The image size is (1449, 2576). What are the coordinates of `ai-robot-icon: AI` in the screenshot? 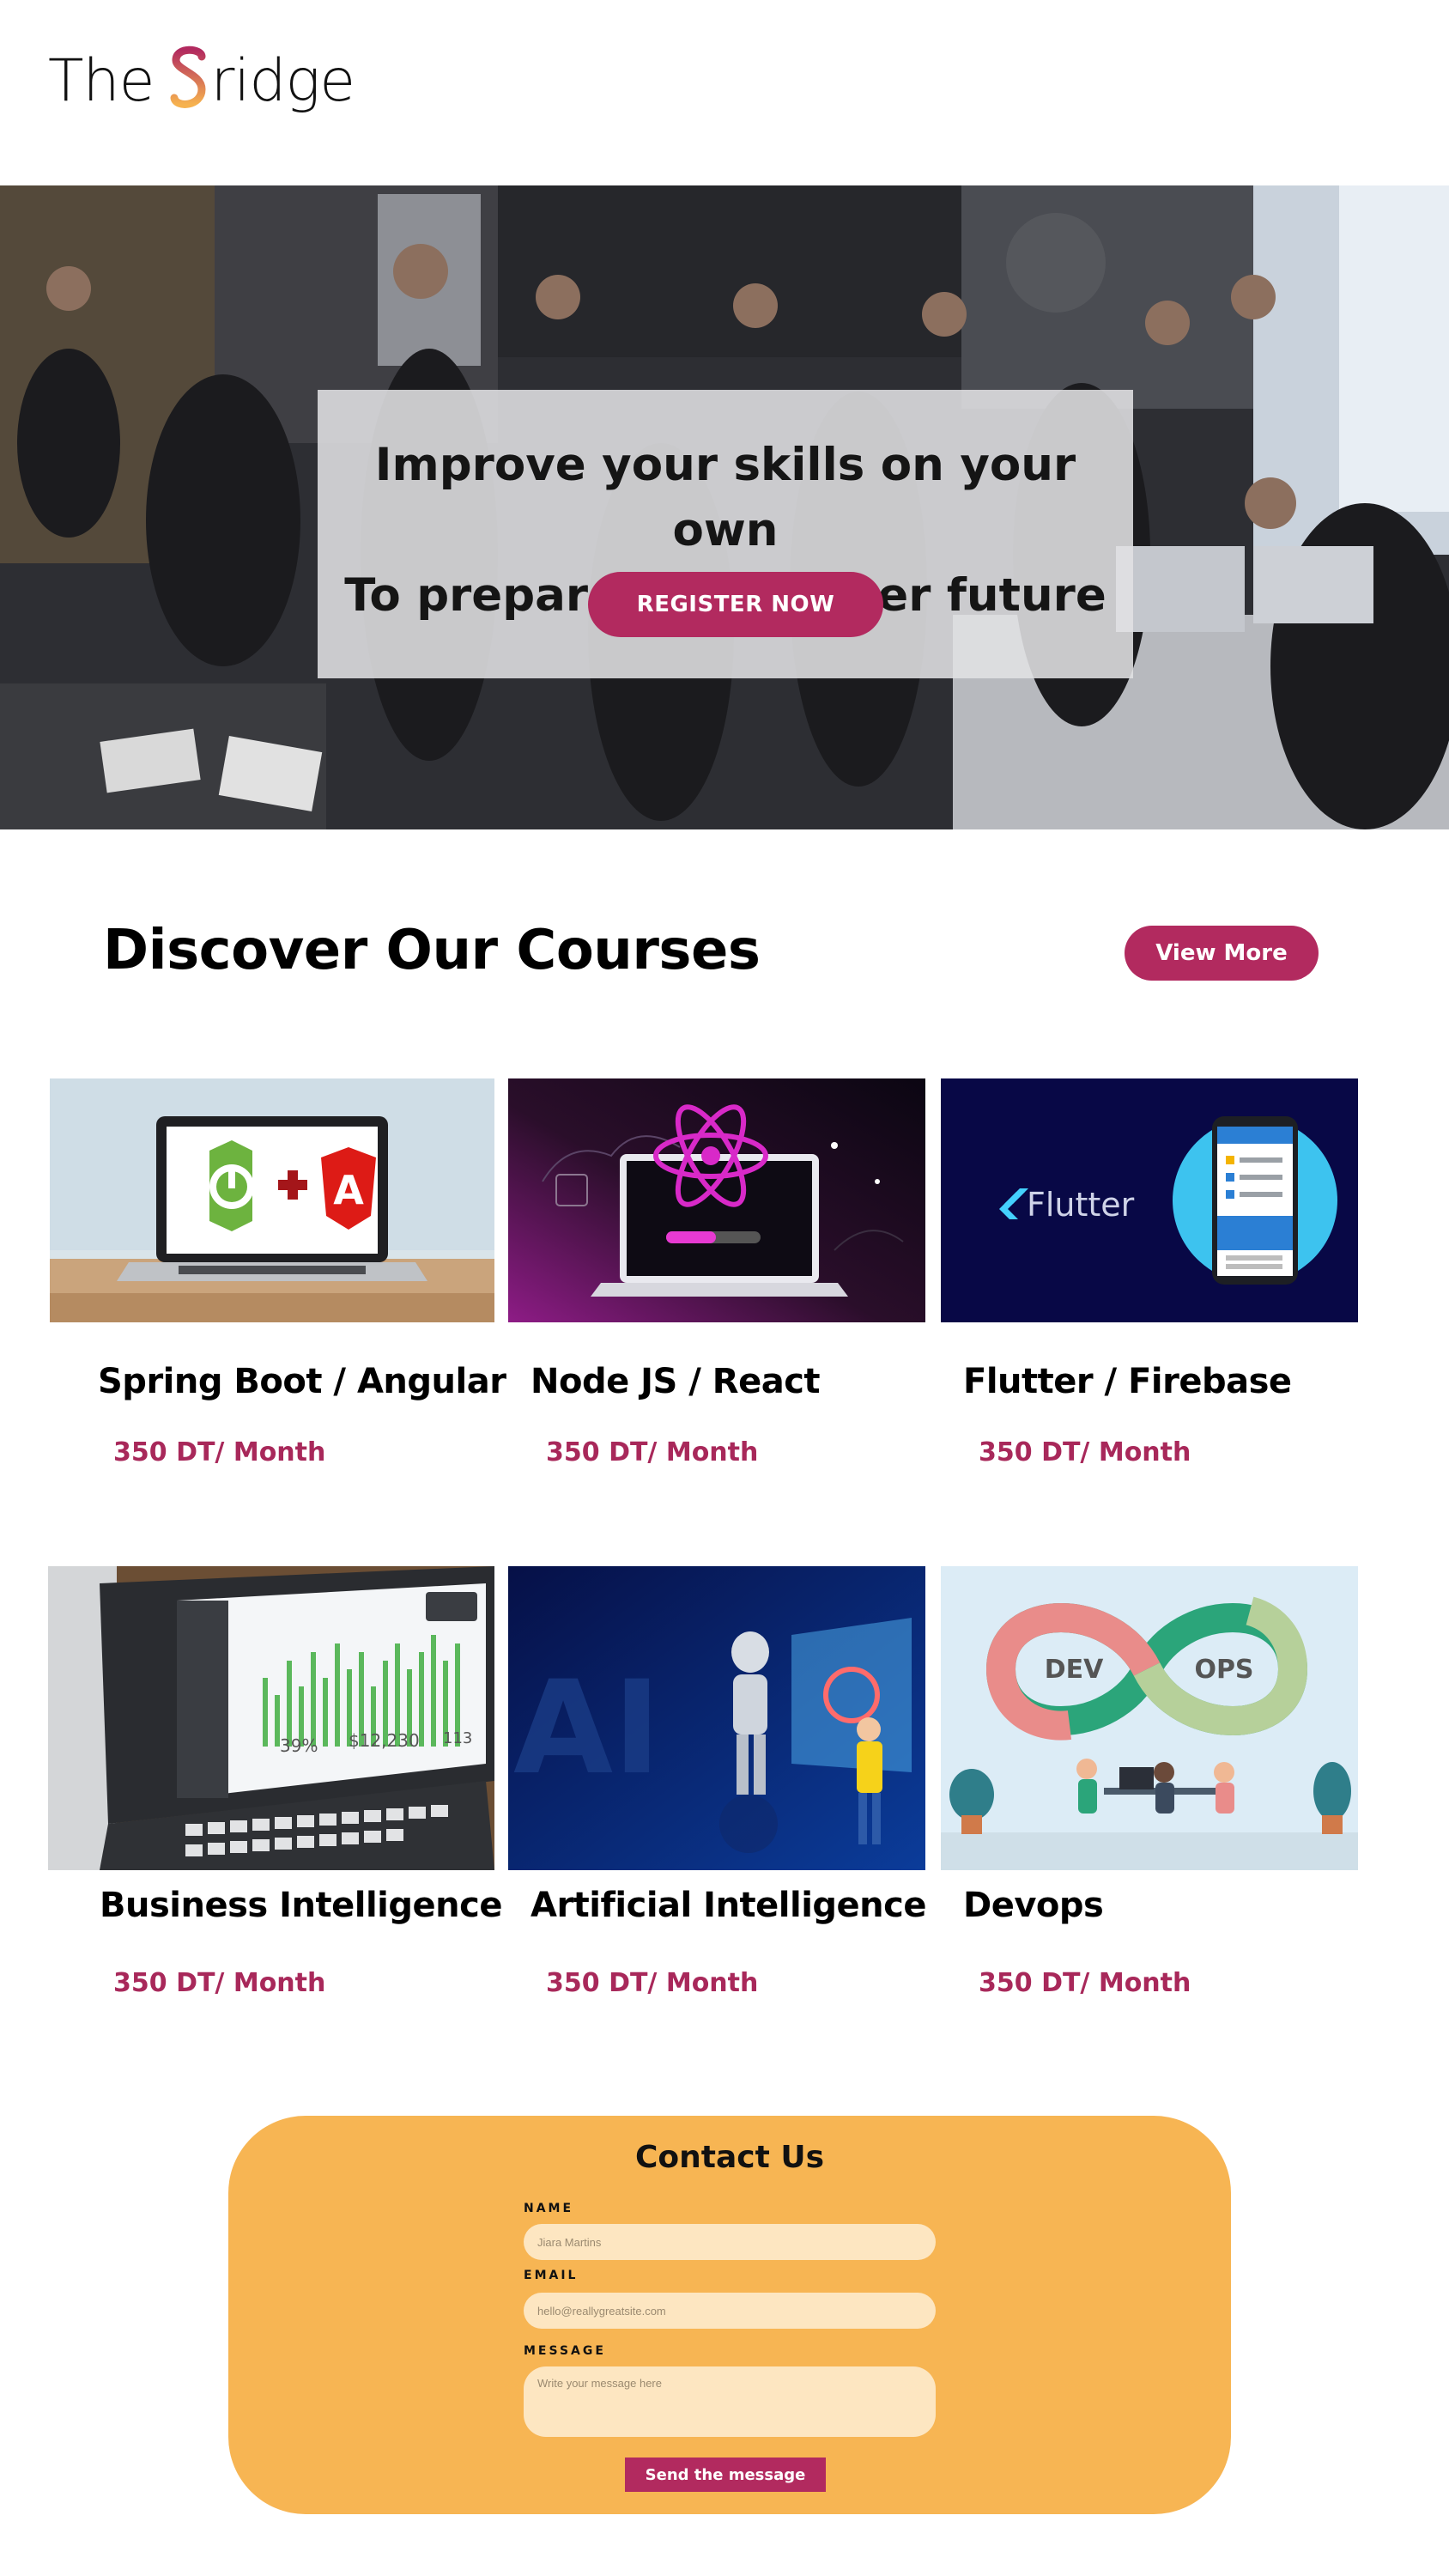 It's located at (716, 1718).